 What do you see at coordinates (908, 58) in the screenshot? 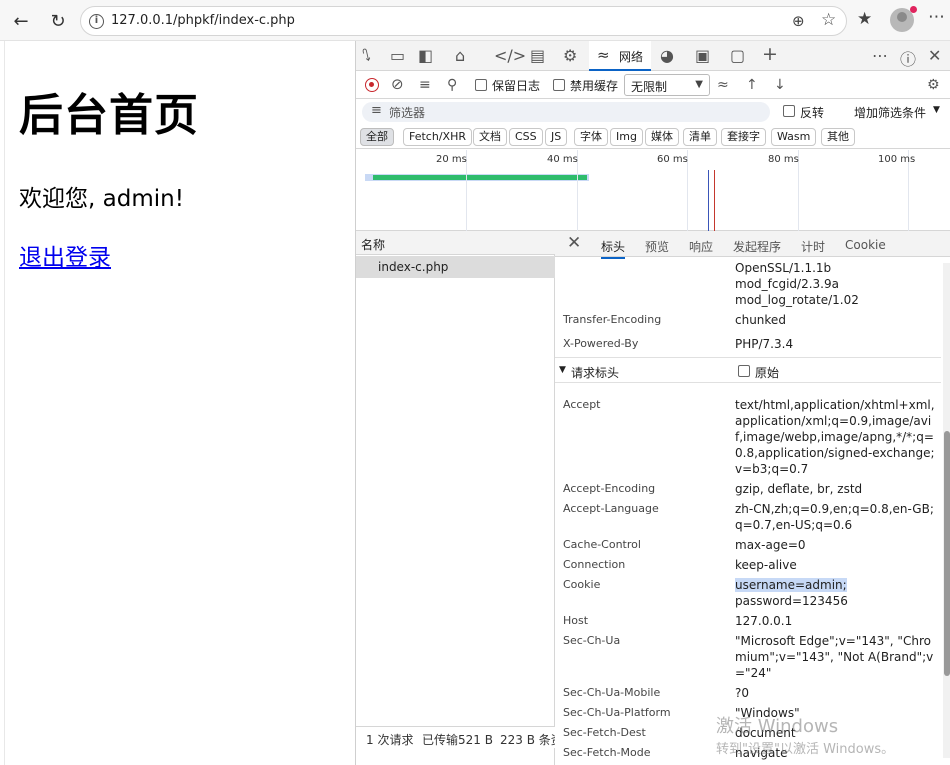
I see `help-icon: ⓘ` at bounding box center [908, 58].